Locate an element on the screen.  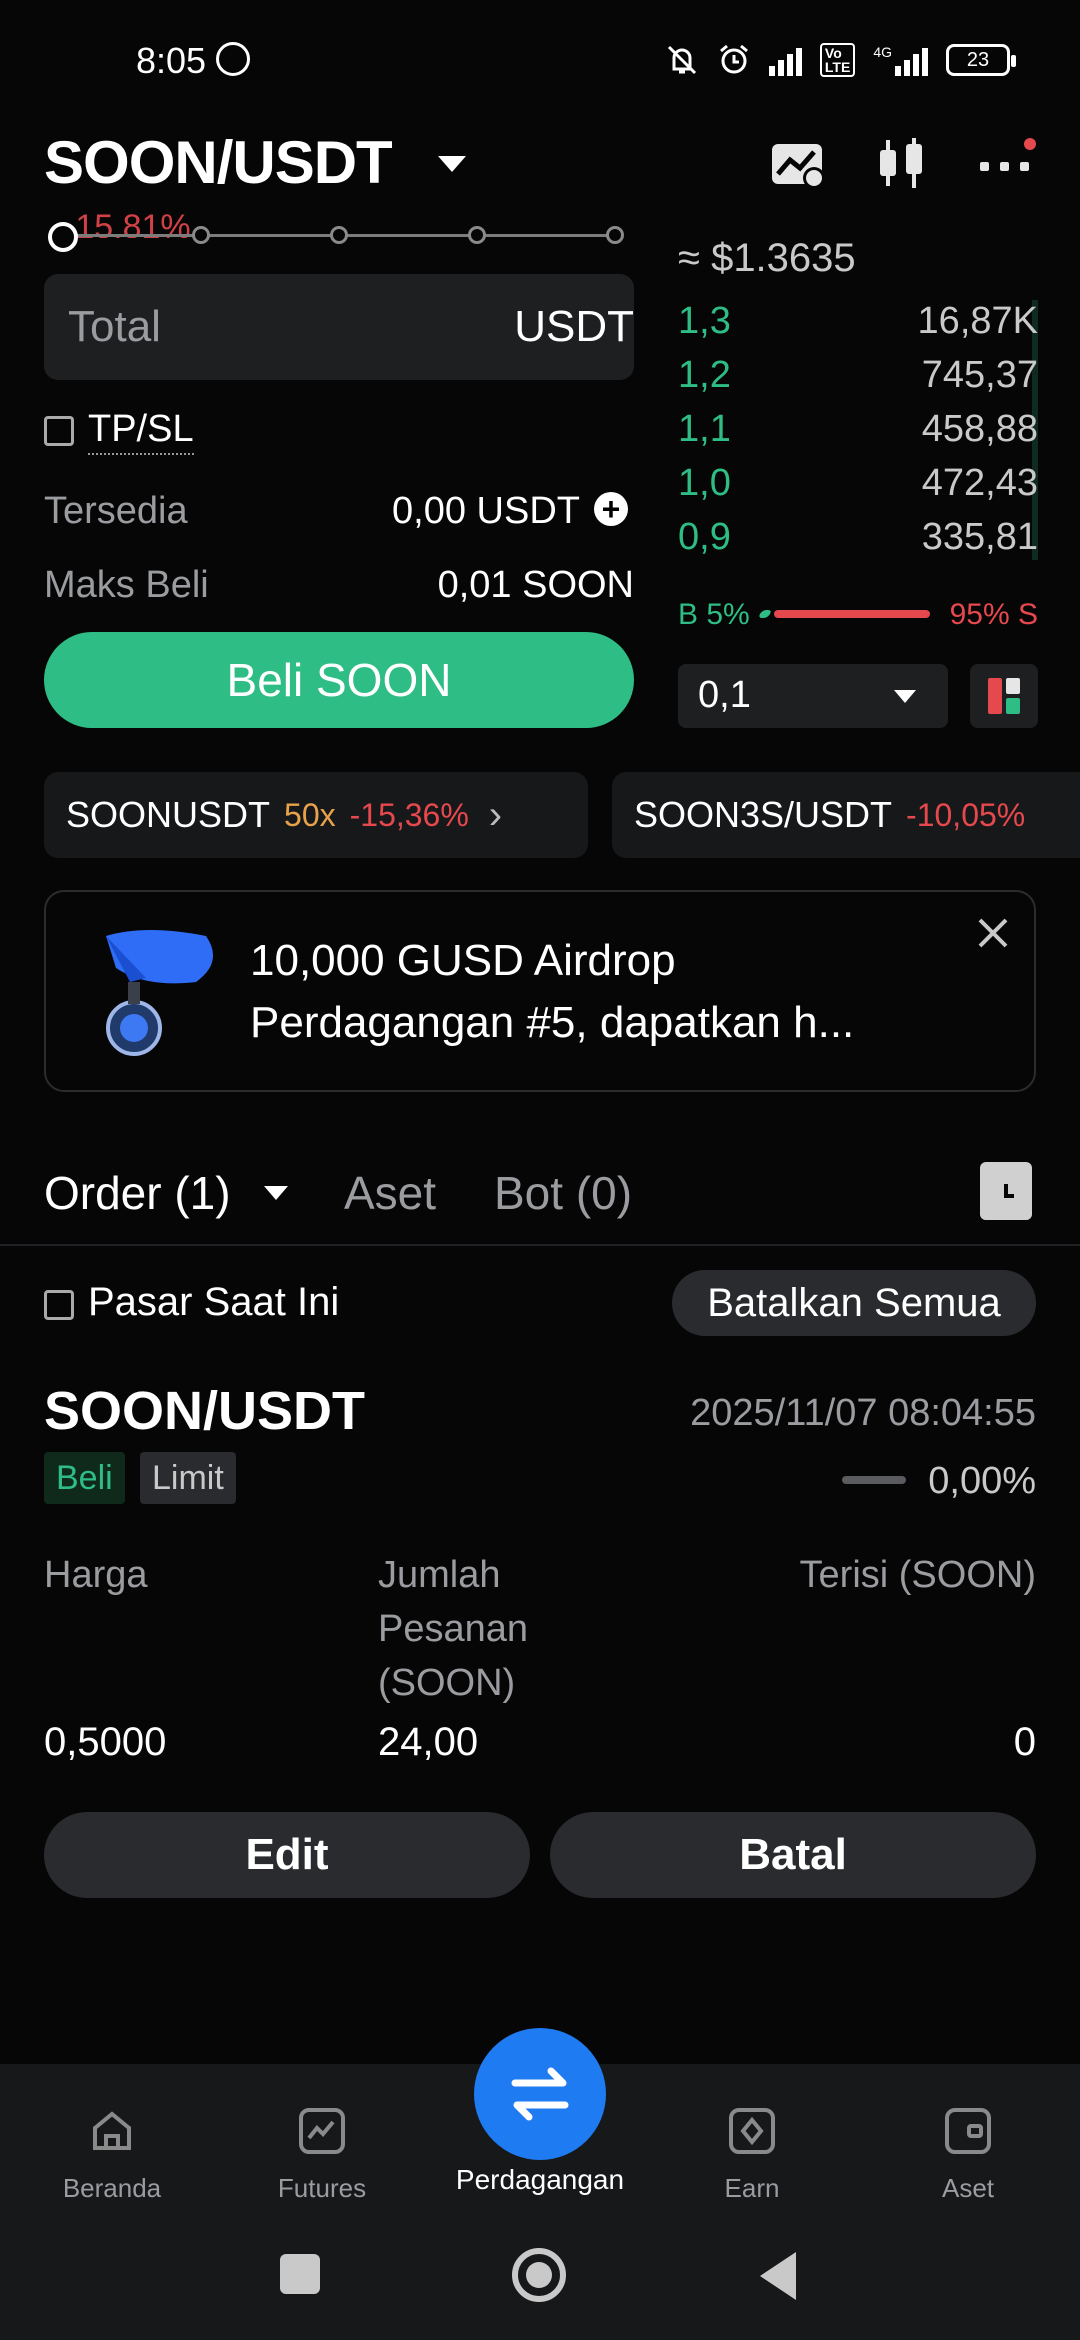
buy-ratio-bar is located at coordinates (765, 614).